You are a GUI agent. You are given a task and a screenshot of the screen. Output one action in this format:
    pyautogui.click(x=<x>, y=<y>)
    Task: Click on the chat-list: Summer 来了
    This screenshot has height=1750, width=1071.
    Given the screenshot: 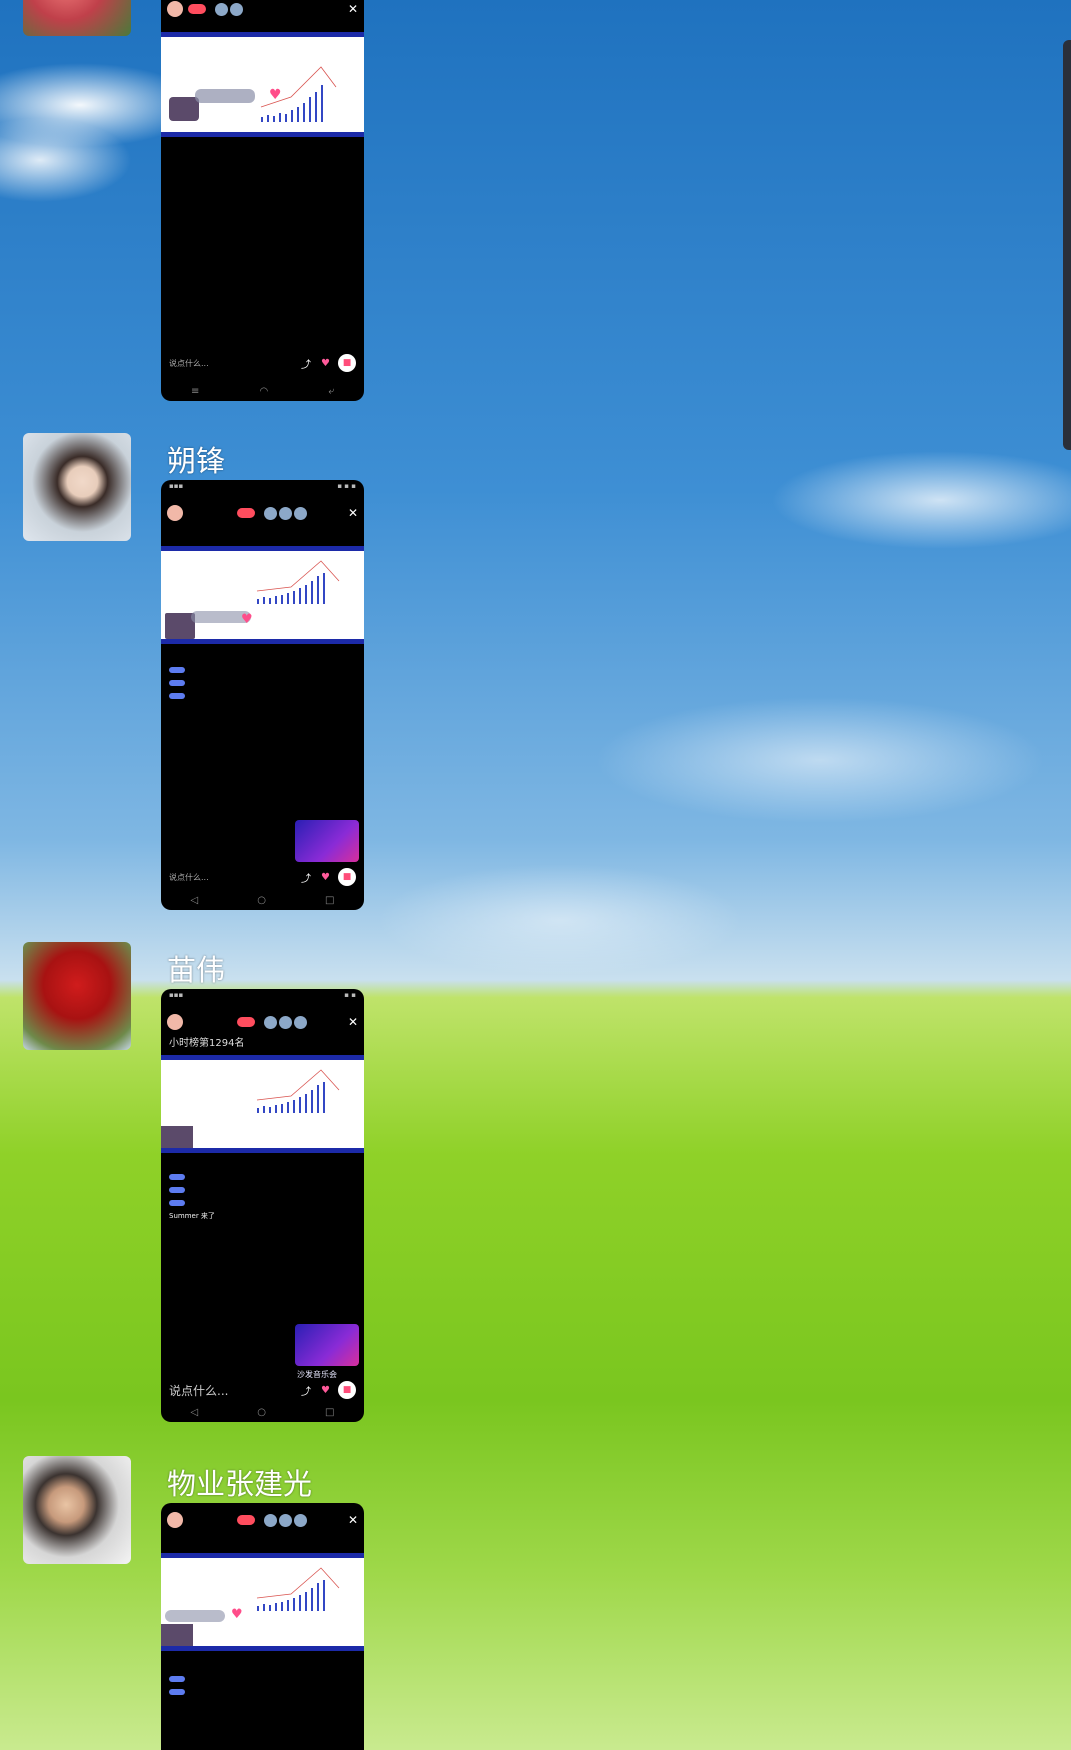 What is the action you would take?
    pyautogui.click(x=262, y=1188)
    